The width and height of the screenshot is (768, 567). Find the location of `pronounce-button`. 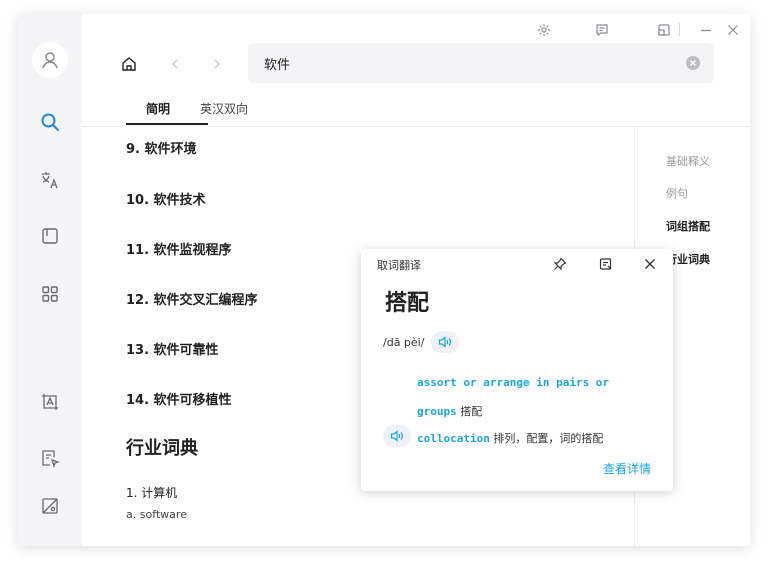

pronounce-button is located at coordinates (445, 342).